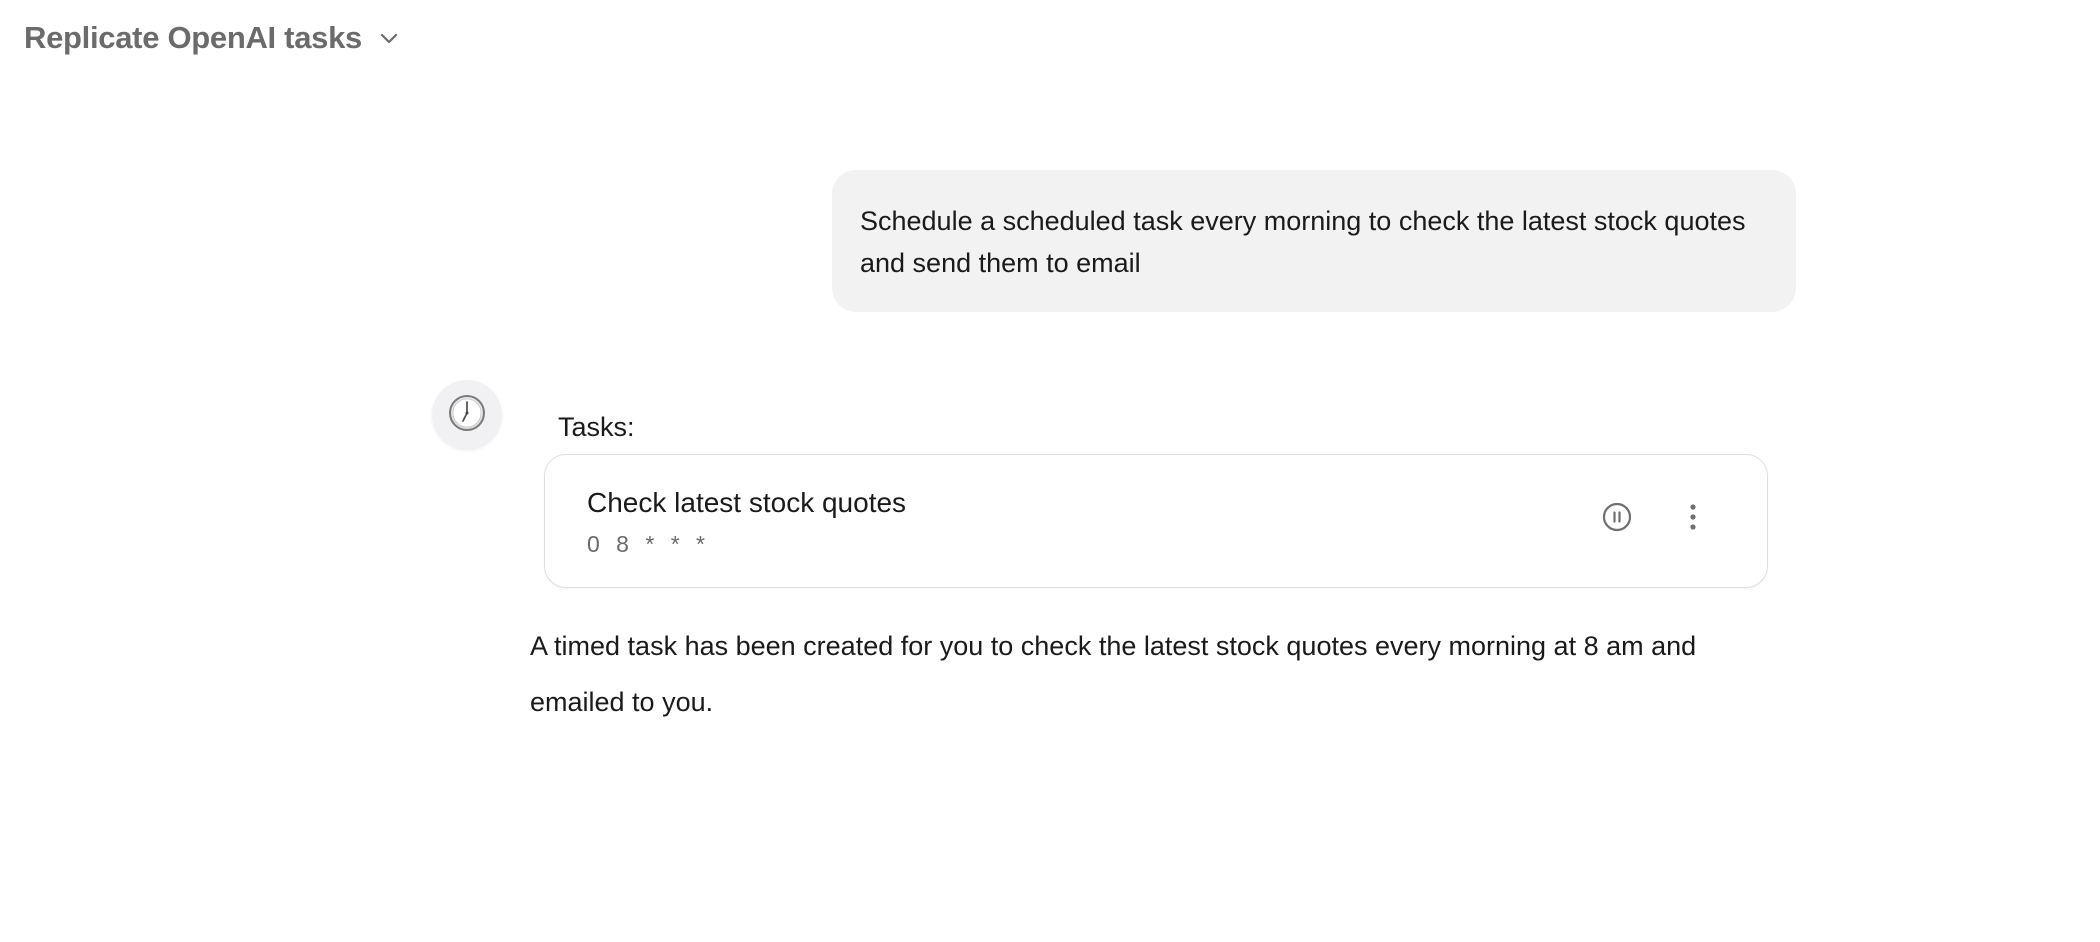 The height and width of the screenshot is (942, 2100). I want to click on task-card: Check latest stock quotes 0 8 * * *, so click(1156, 521).